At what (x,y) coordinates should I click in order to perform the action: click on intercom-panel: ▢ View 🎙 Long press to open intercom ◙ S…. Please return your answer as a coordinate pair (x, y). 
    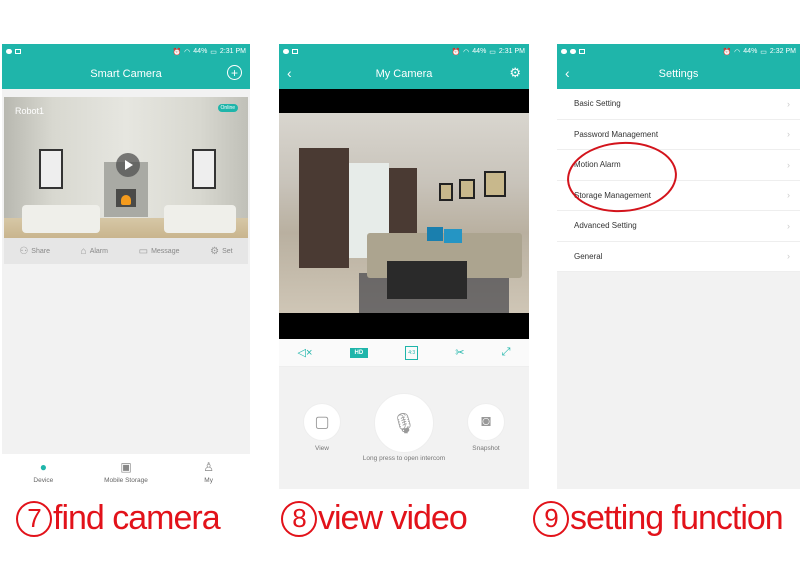
    Looking at the image, I should click on (404, 428).